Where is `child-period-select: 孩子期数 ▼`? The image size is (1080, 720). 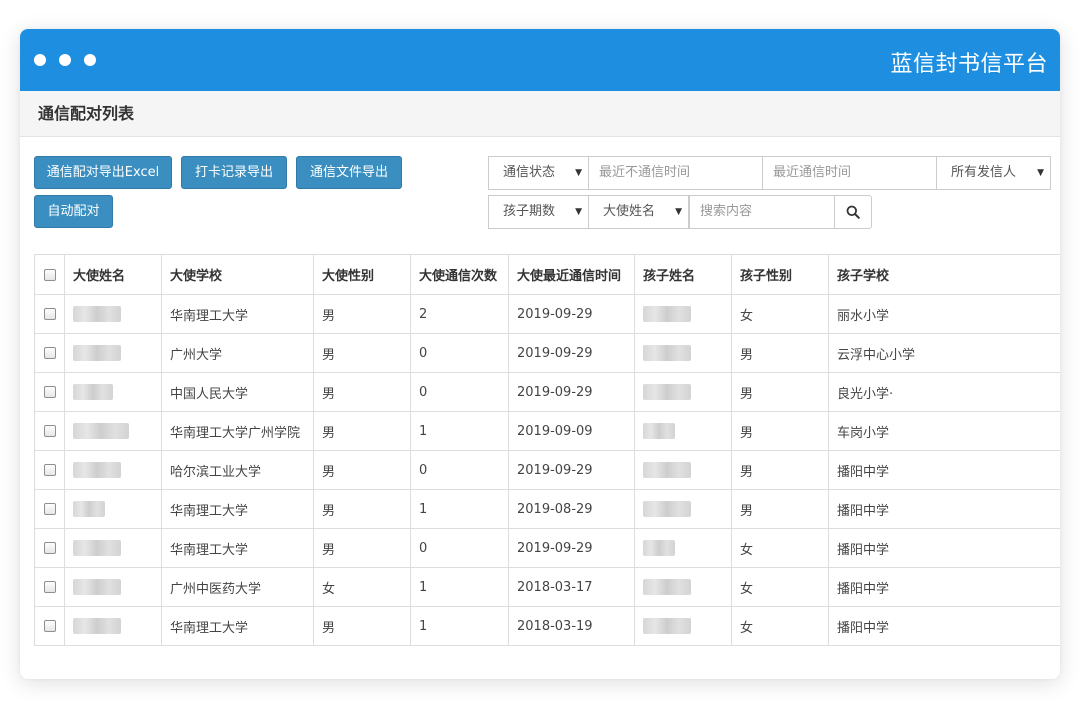 child-period-select: 孩子期数 ▼ is located at coordinates (538, 212).